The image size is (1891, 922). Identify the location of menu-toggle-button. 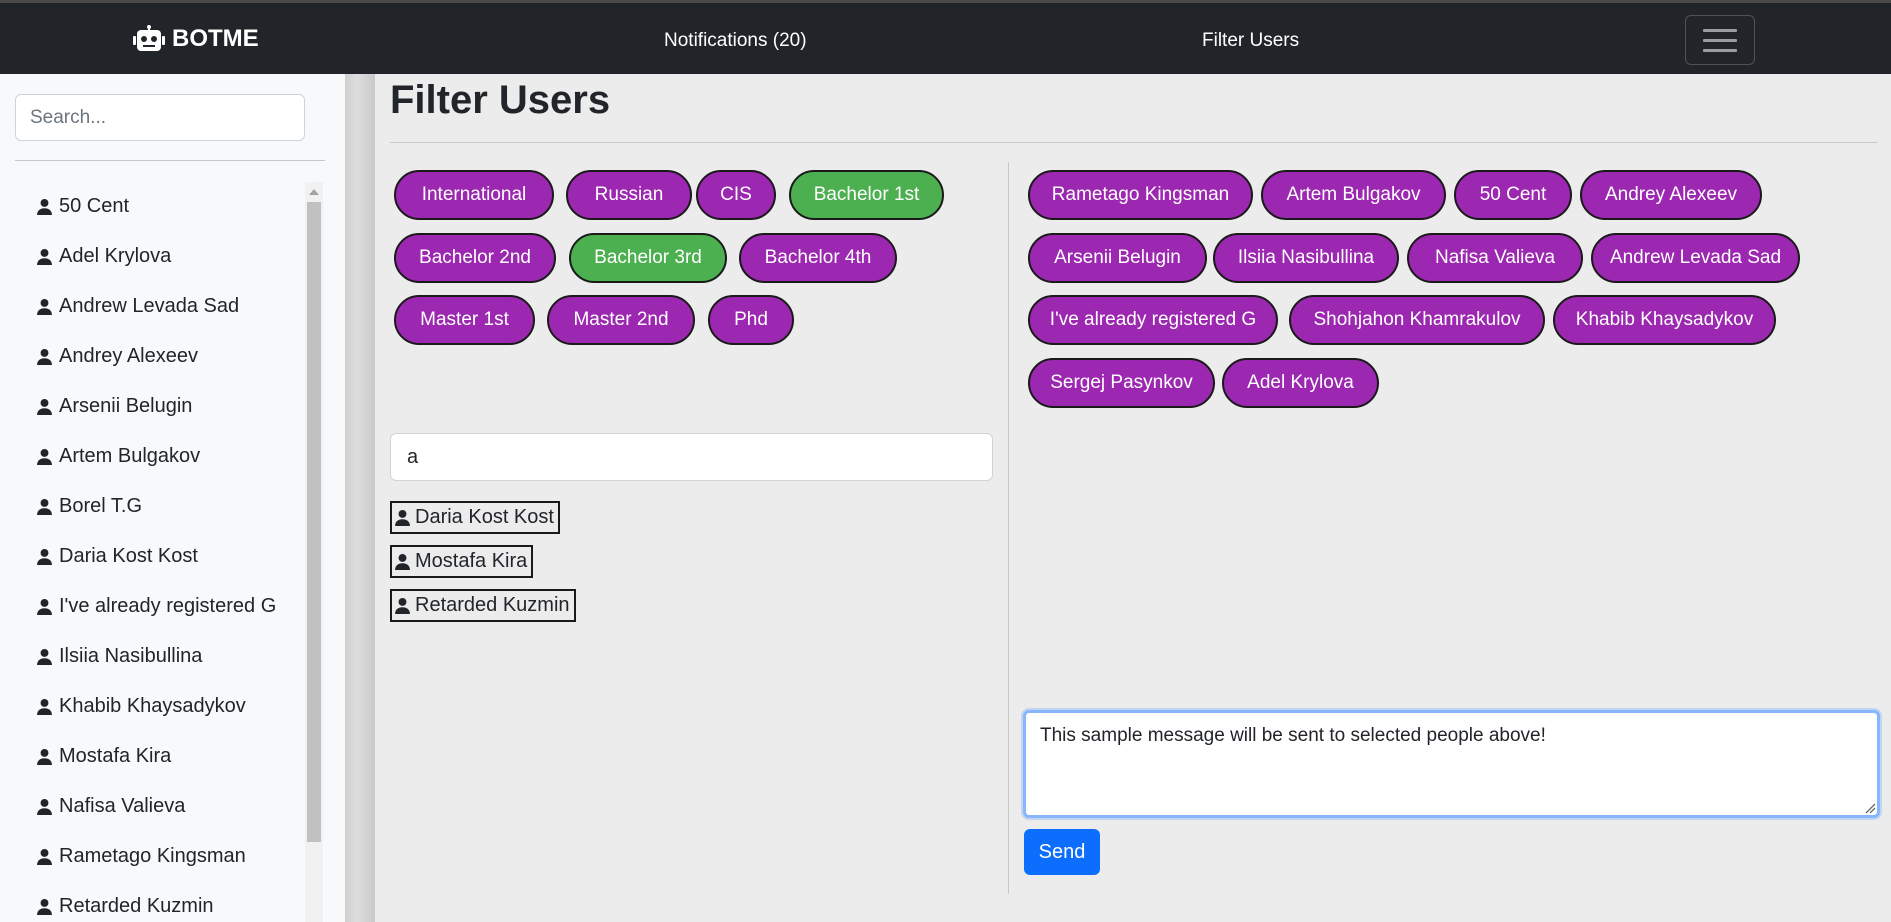
(1720, 40).